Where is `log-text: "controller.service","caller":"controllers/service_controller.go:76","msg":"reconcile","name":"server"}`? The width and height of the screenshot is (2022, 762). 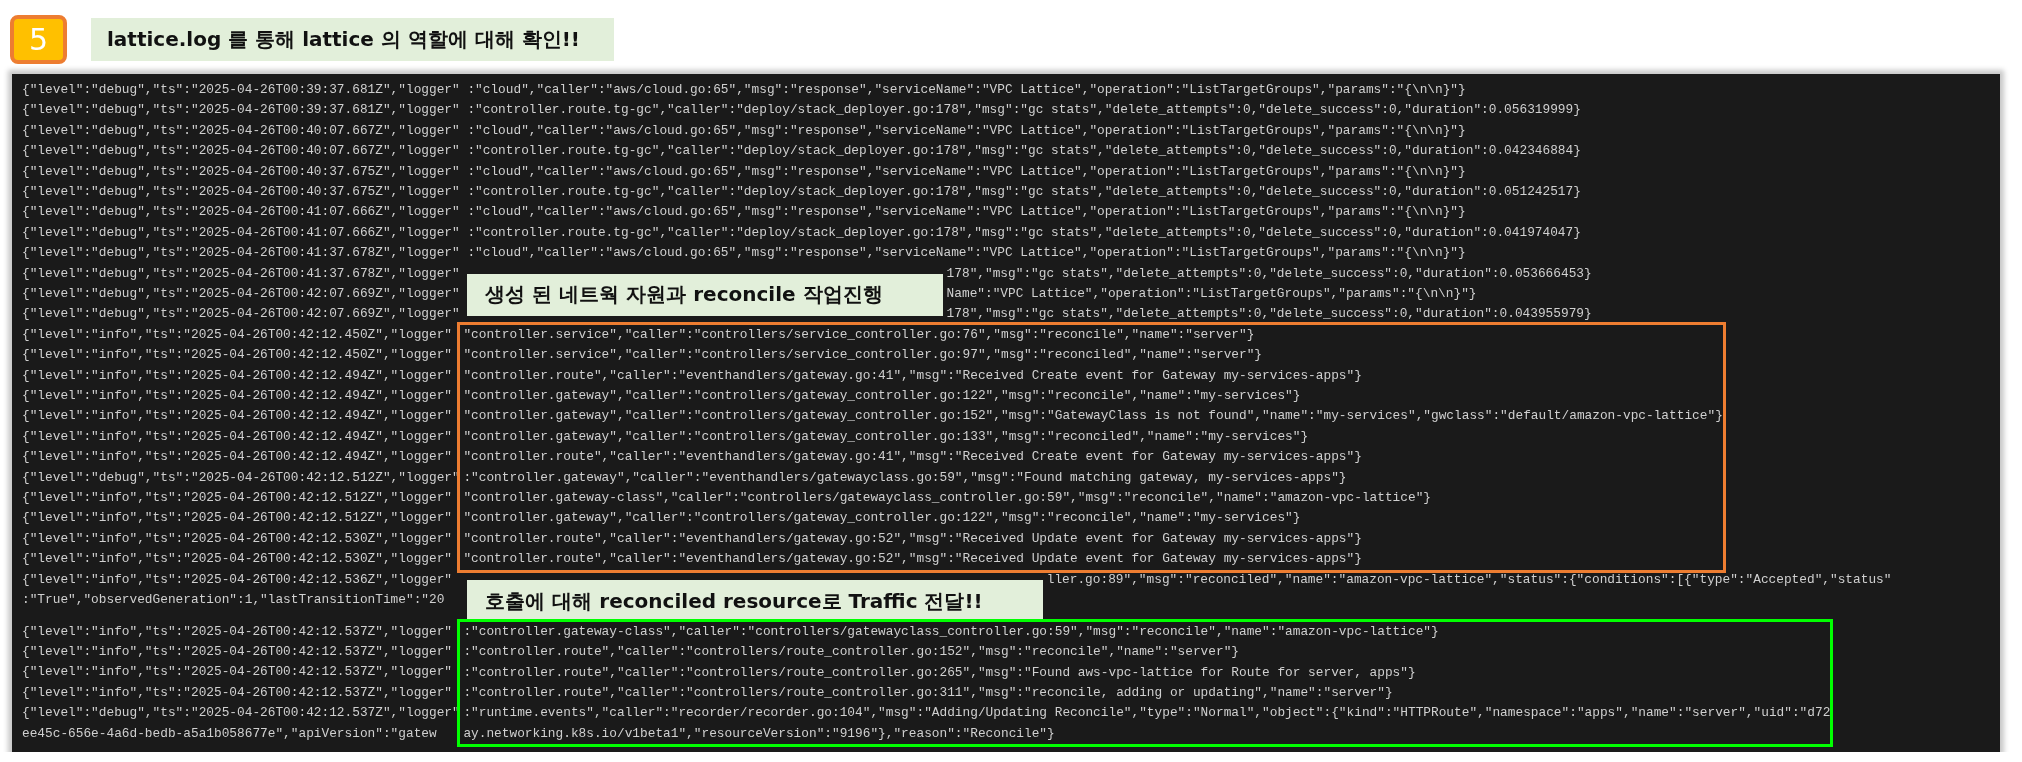 log-text: "controller.service","caller":"controllers/service_controller.go:76","msg":"reconcile","name":"server"} is located at coordinates (859, 334).